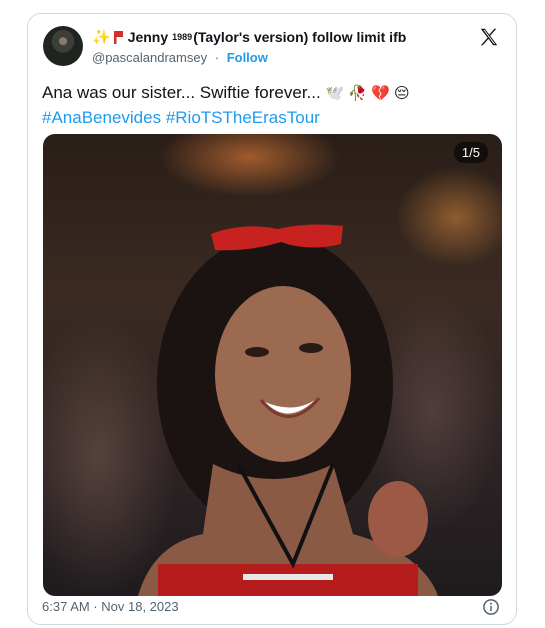  Describe the element at coordinates (101, 37) in the screenshot. I see `sparkles-icon: ✨` at that location.